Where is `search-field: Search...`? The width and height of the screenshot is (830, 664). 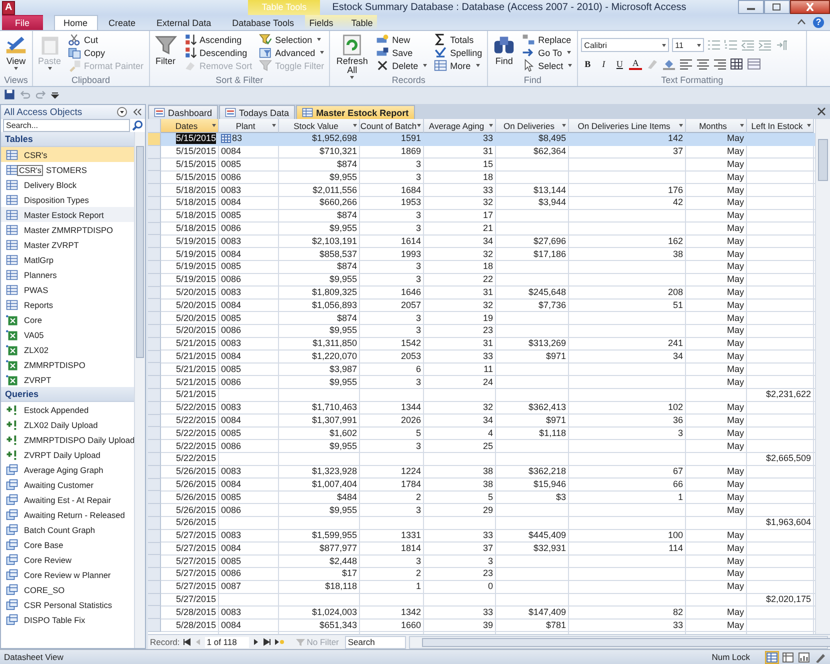
search-field: Search... is located at coordinates (66, 125).